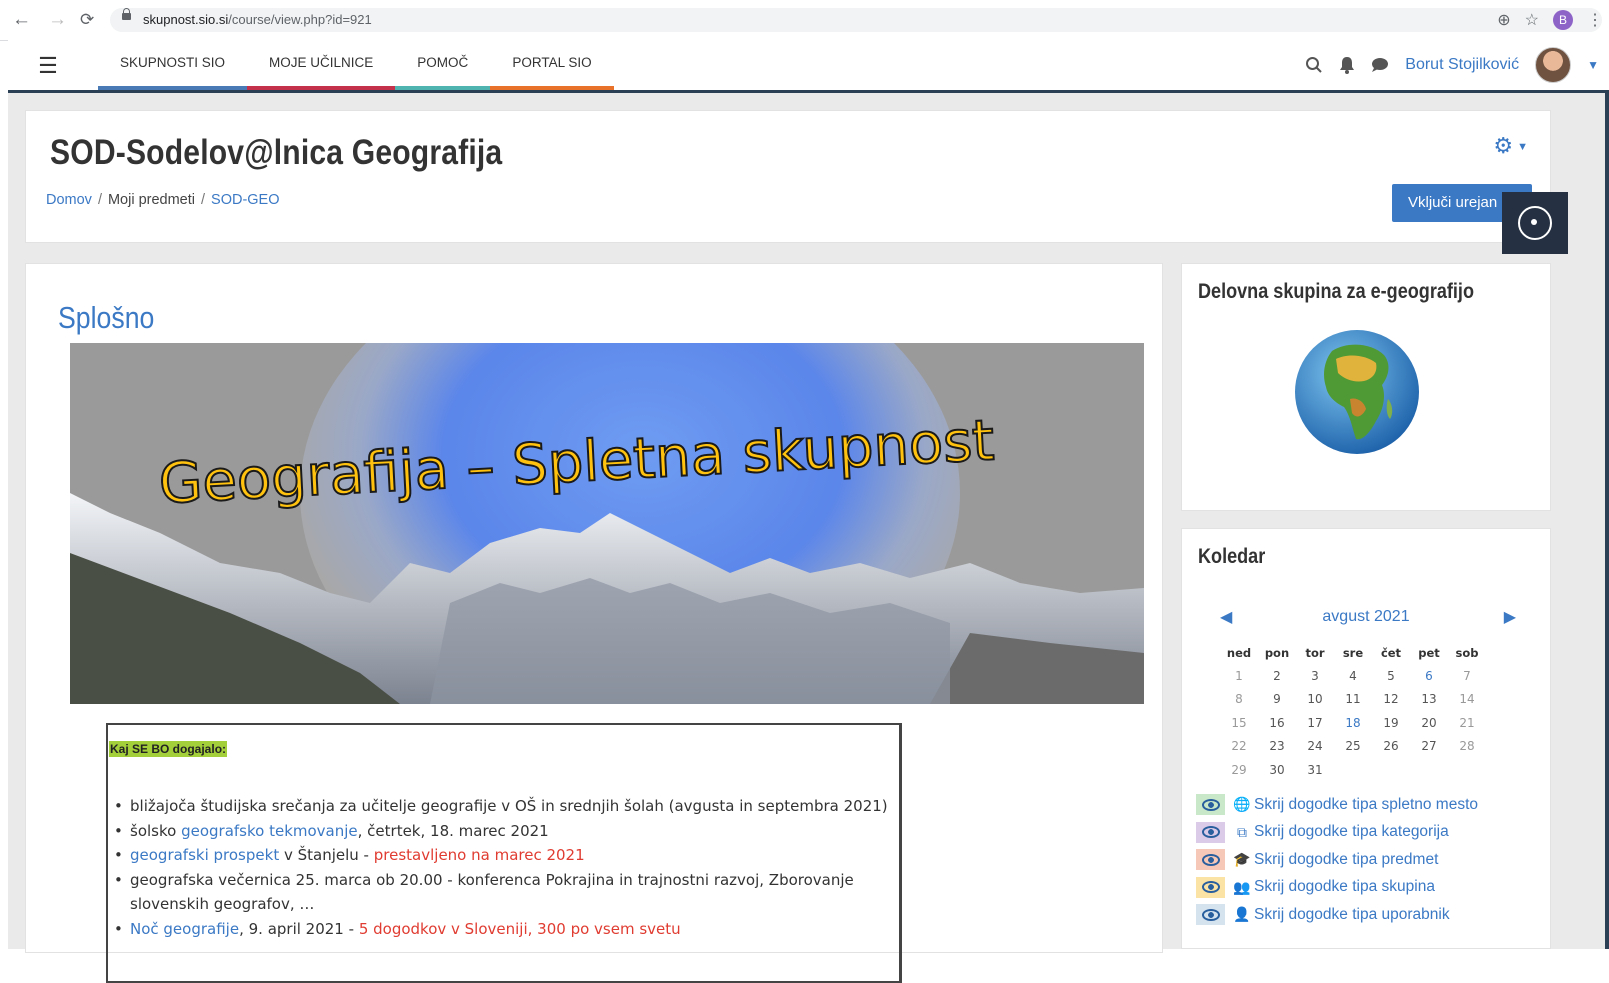 The width and height of the screenshot is (1609, 983). What do you see at coordinates (1315, 699) in the screenshot?
I see `calendar-day: 10` at bounding box center [1315, 699].